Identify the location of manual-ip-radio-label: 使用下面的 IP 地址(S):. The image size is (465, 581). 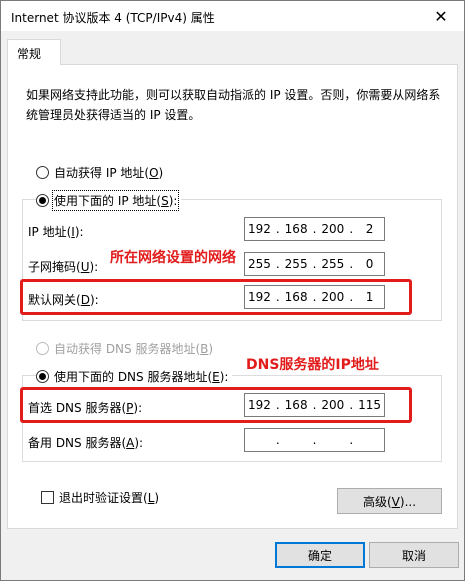
(115, 200).